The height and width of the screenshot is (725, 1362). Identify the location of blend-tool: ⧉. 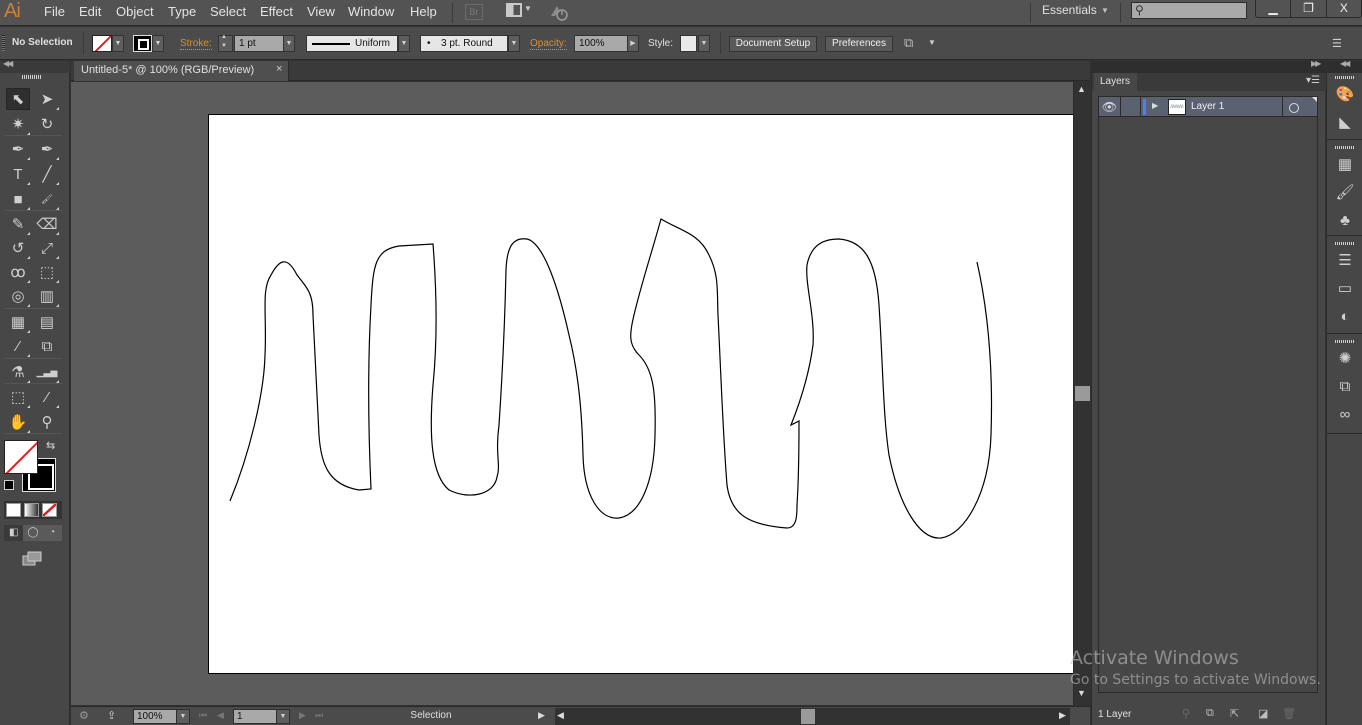
(47, 346).